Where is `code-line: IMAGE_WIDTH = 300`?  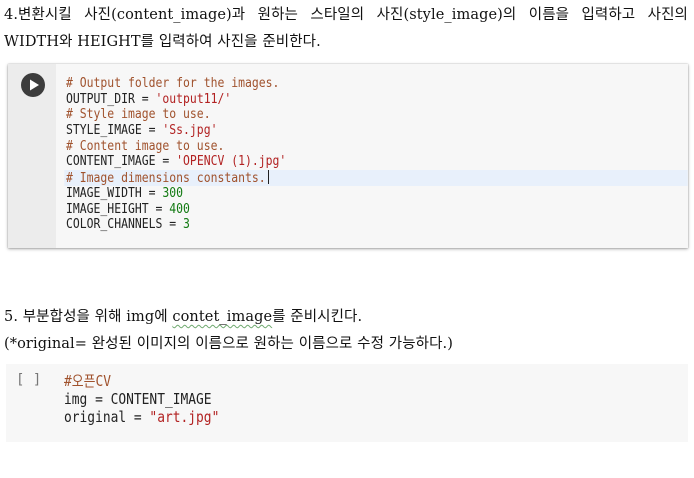 code-line: IMAGE_WIDTH = 300 is located at coordinates (333, 194).